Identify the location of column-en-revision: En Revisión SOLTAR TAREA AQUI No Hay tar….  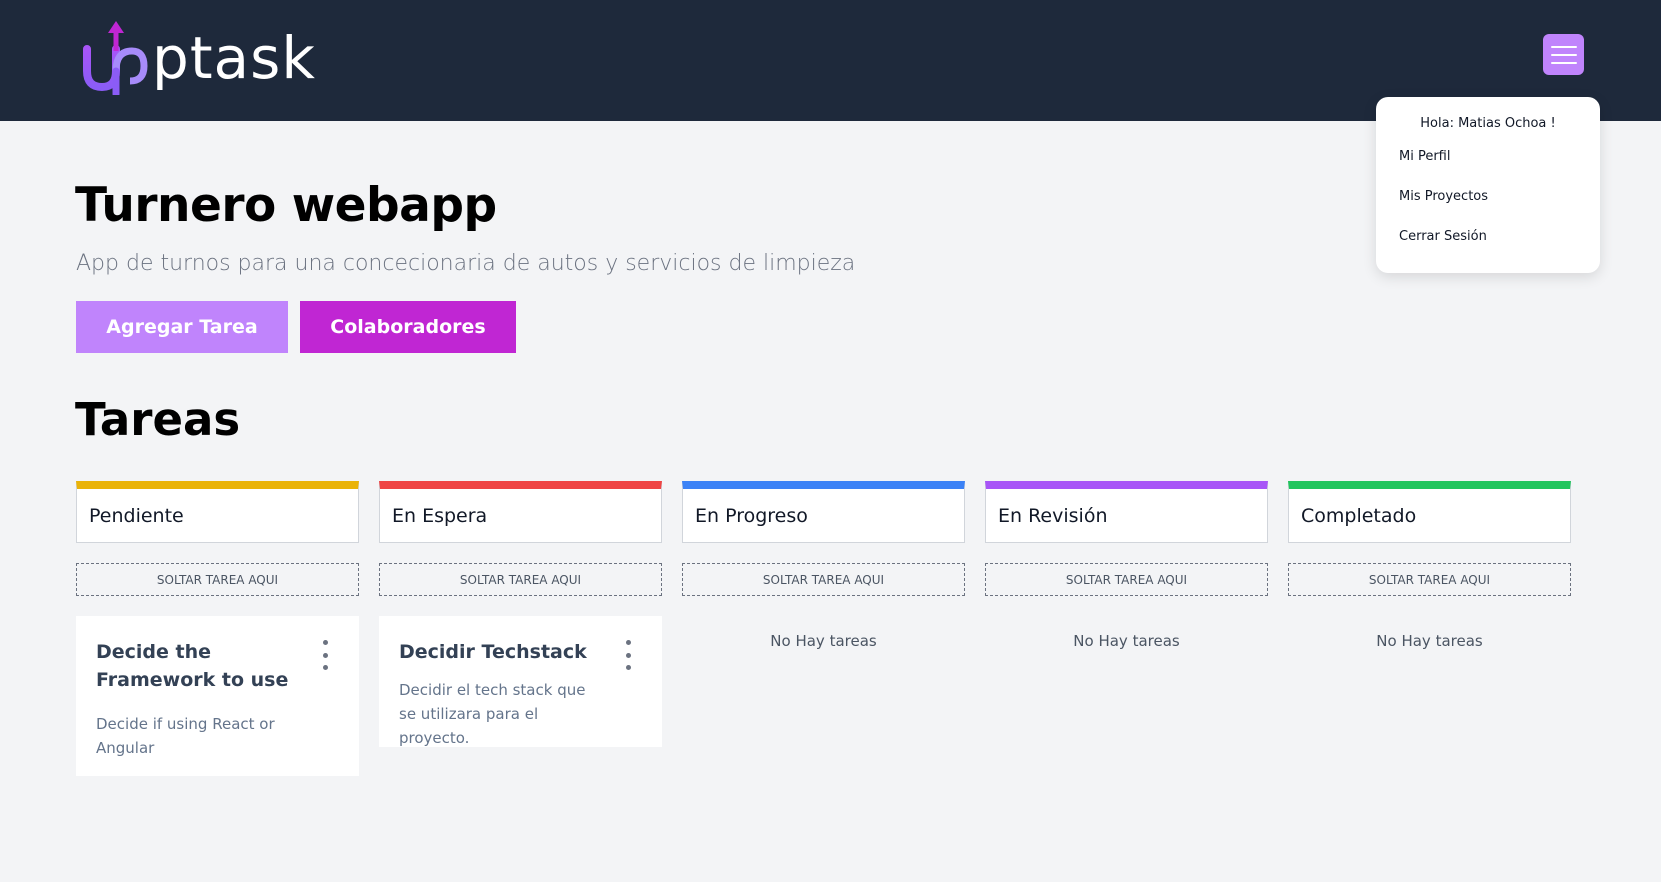
(1126, 565).